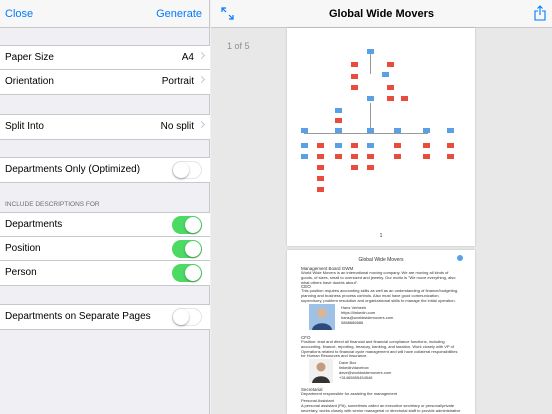 The image size is (552, 414). Describe the element at coordinates (177, 126) in the screenshot. I see `split-into-value: No split` at that location.